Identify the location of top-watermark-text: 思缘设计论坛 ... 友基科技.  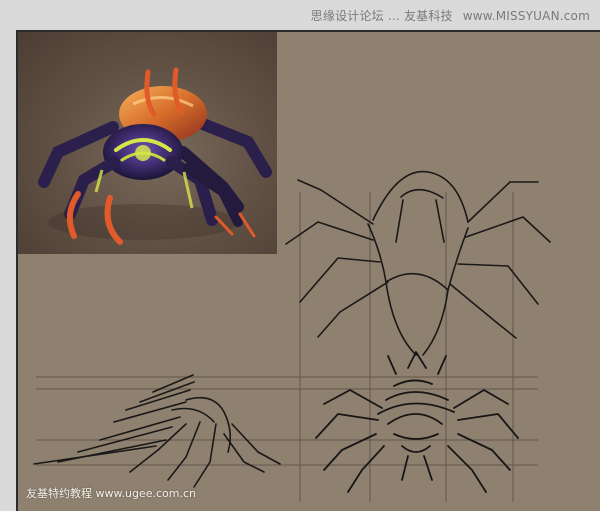
(381, 16).